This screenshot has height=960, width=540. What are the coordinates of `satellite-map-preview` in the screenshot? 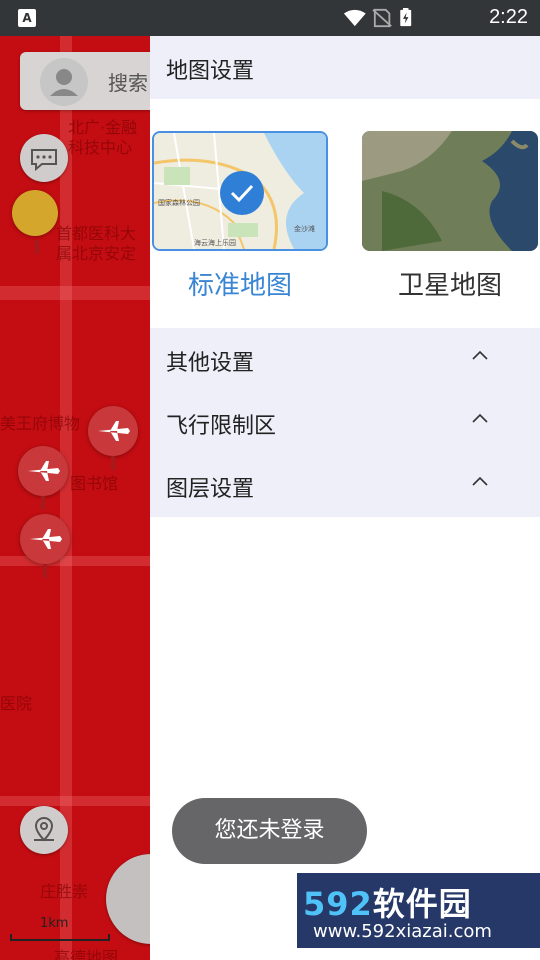 It's located at (450, 191).